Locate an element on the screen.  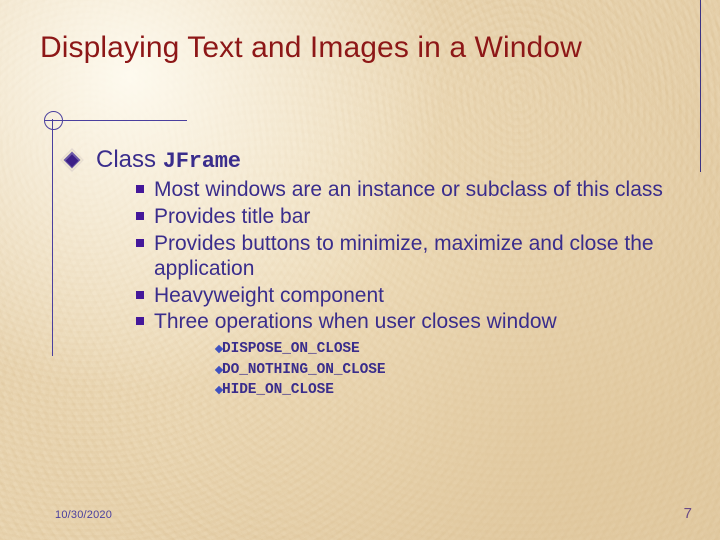
list-item-level2: Heavyweight component is located at coordinates (389, 296).